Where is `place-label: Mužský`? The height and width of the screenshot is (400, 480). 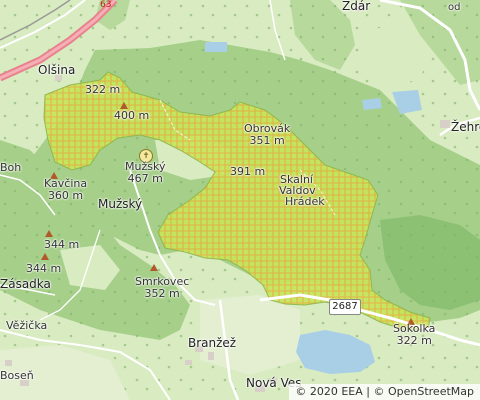
place-label: Mužský is located at coordinates (120, 204).